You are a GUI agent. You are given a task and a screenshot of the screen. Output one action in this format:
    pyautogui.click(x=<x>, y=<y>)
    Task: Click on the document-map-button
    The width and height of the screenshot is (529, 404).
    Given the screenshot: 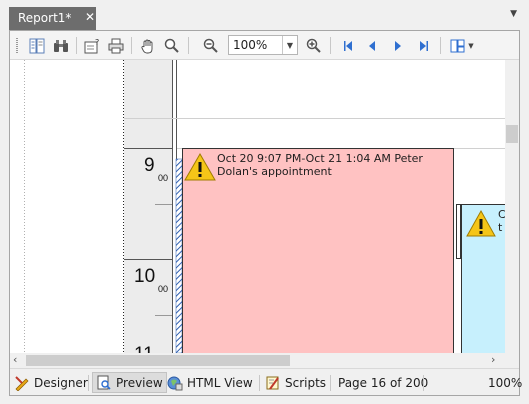 What is the action you would take?
    pyautogui.click(x=37, y=45)
    